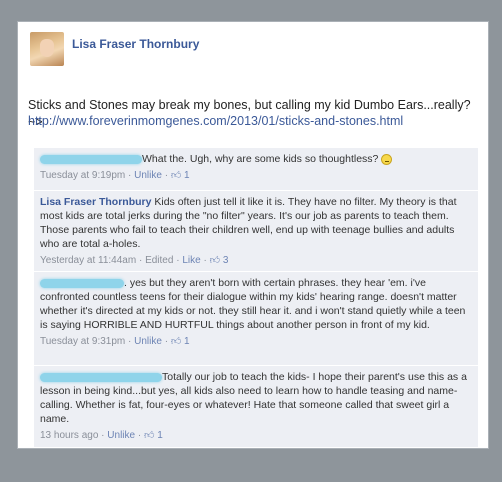 This screenshot has width=502, height=482. What do you see at coordinates (88, 260) in the screenshot?
I see `comment-time: Yesterday at 11:44am` at bounding box center [88, 260].